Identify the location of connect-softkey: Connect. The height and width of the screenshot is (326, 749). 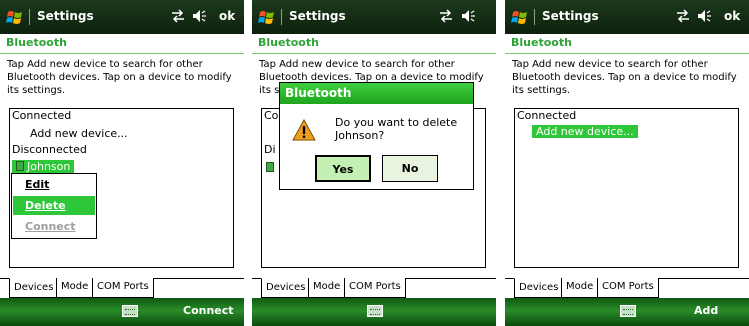
(208, 310).